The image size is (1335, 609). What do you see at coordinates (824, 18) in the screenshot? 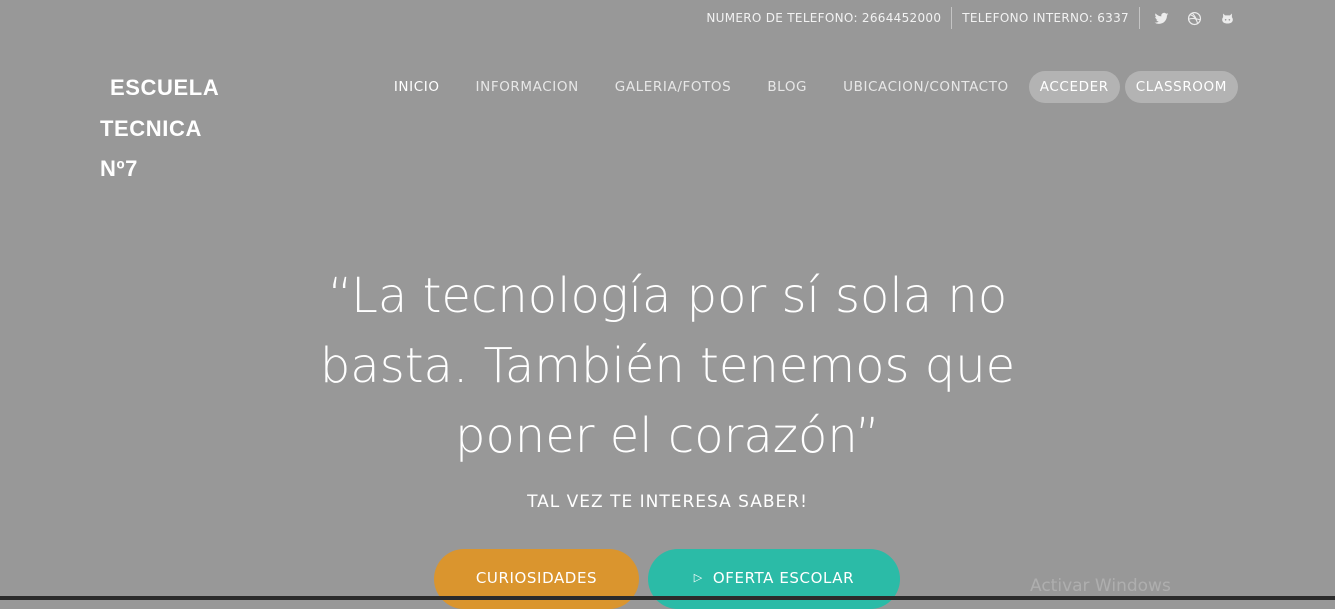
I see `phone-number-text: NUMERO DE TELEFONO: 2664452000` at bounding box center [824, 18].